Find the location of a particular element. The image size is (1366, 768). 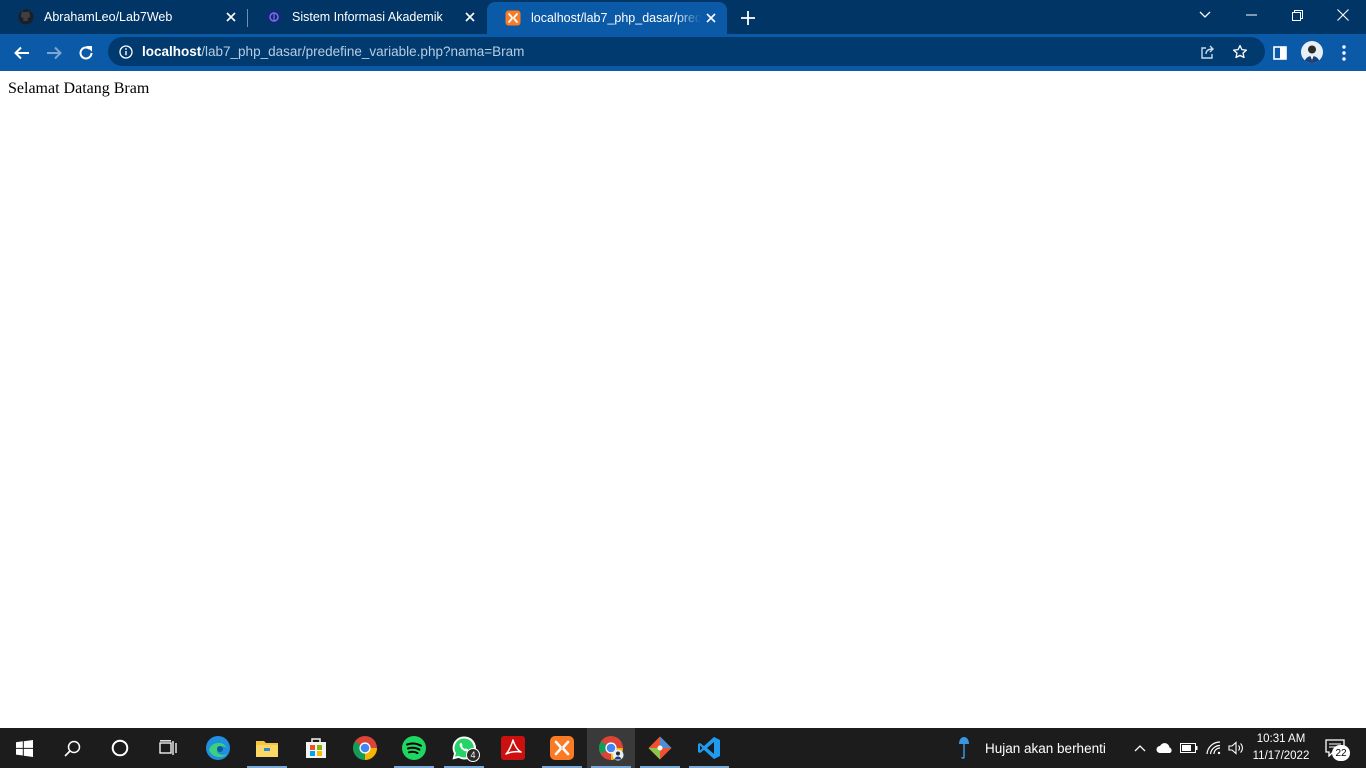

restore-button is located at coordinates (1297, 15).